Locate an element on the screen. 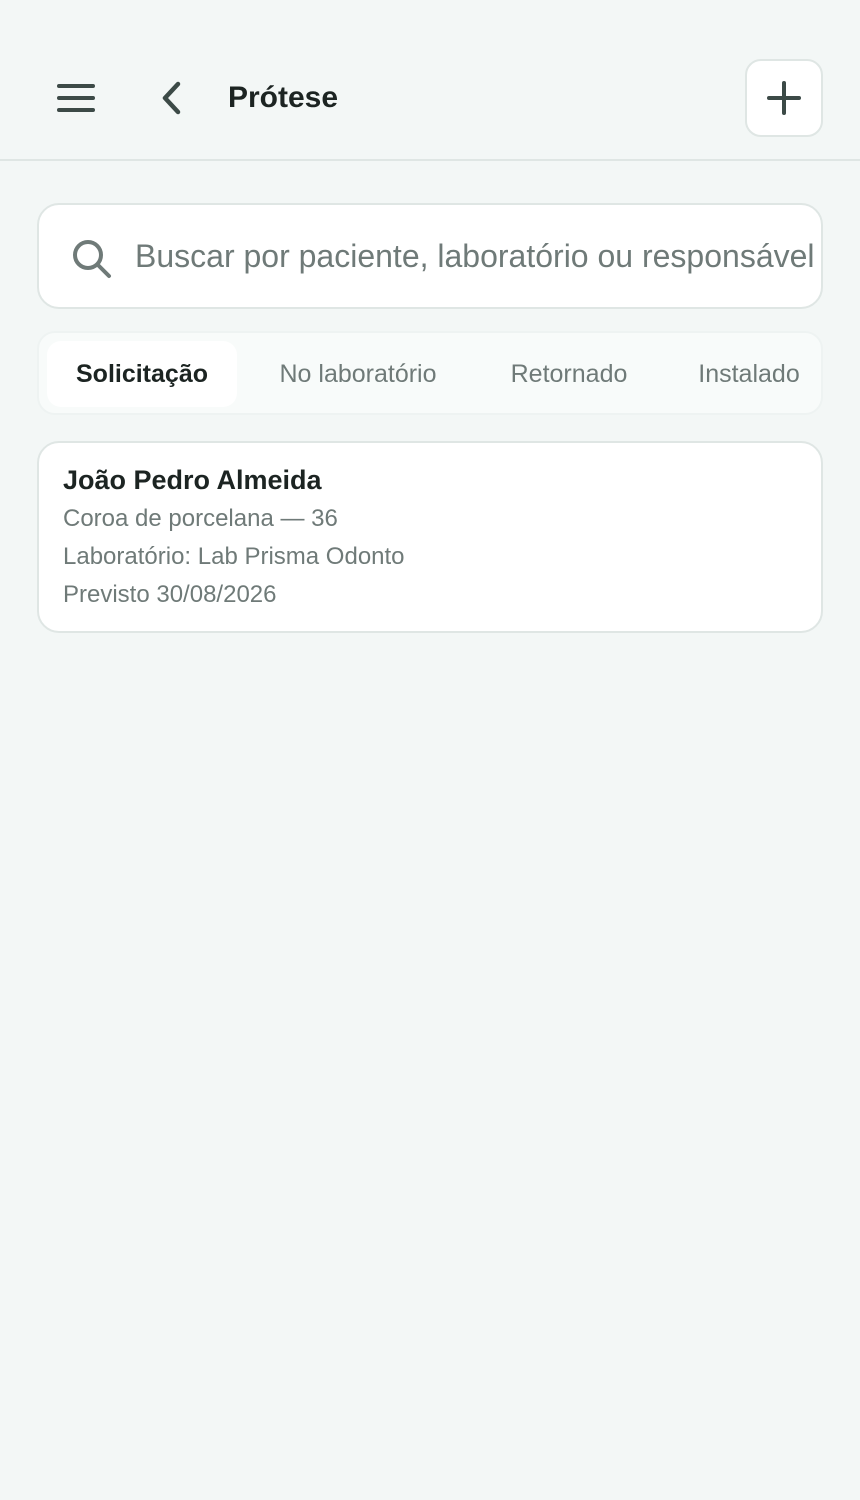 Image resolution: width=860 pixels, height=1500 pixels. app-header: Prótese is located at coordinates (430, 80).